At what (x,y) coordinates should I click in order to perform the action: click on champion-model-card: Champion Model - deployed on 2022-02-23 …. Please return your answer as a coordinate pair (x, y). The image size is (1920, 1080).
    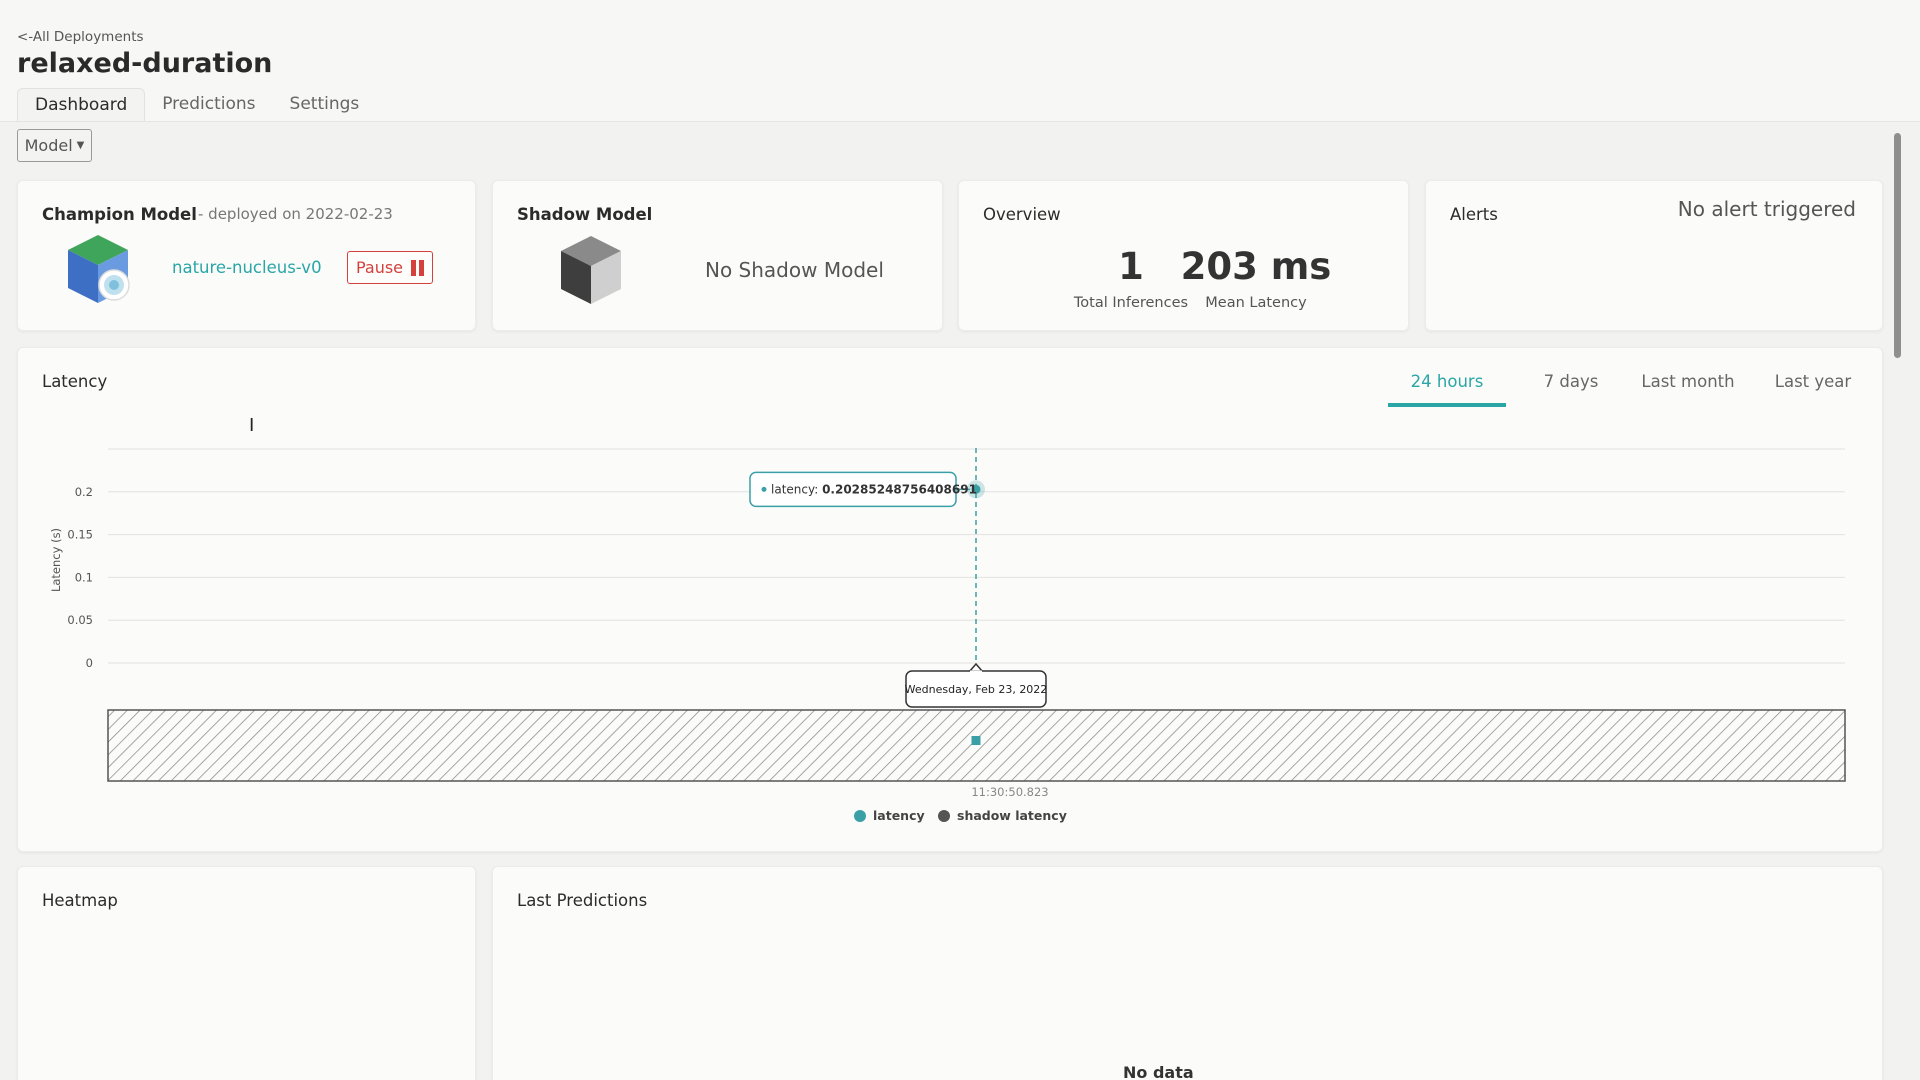
    Looking at the image, I should click on (246, 255).